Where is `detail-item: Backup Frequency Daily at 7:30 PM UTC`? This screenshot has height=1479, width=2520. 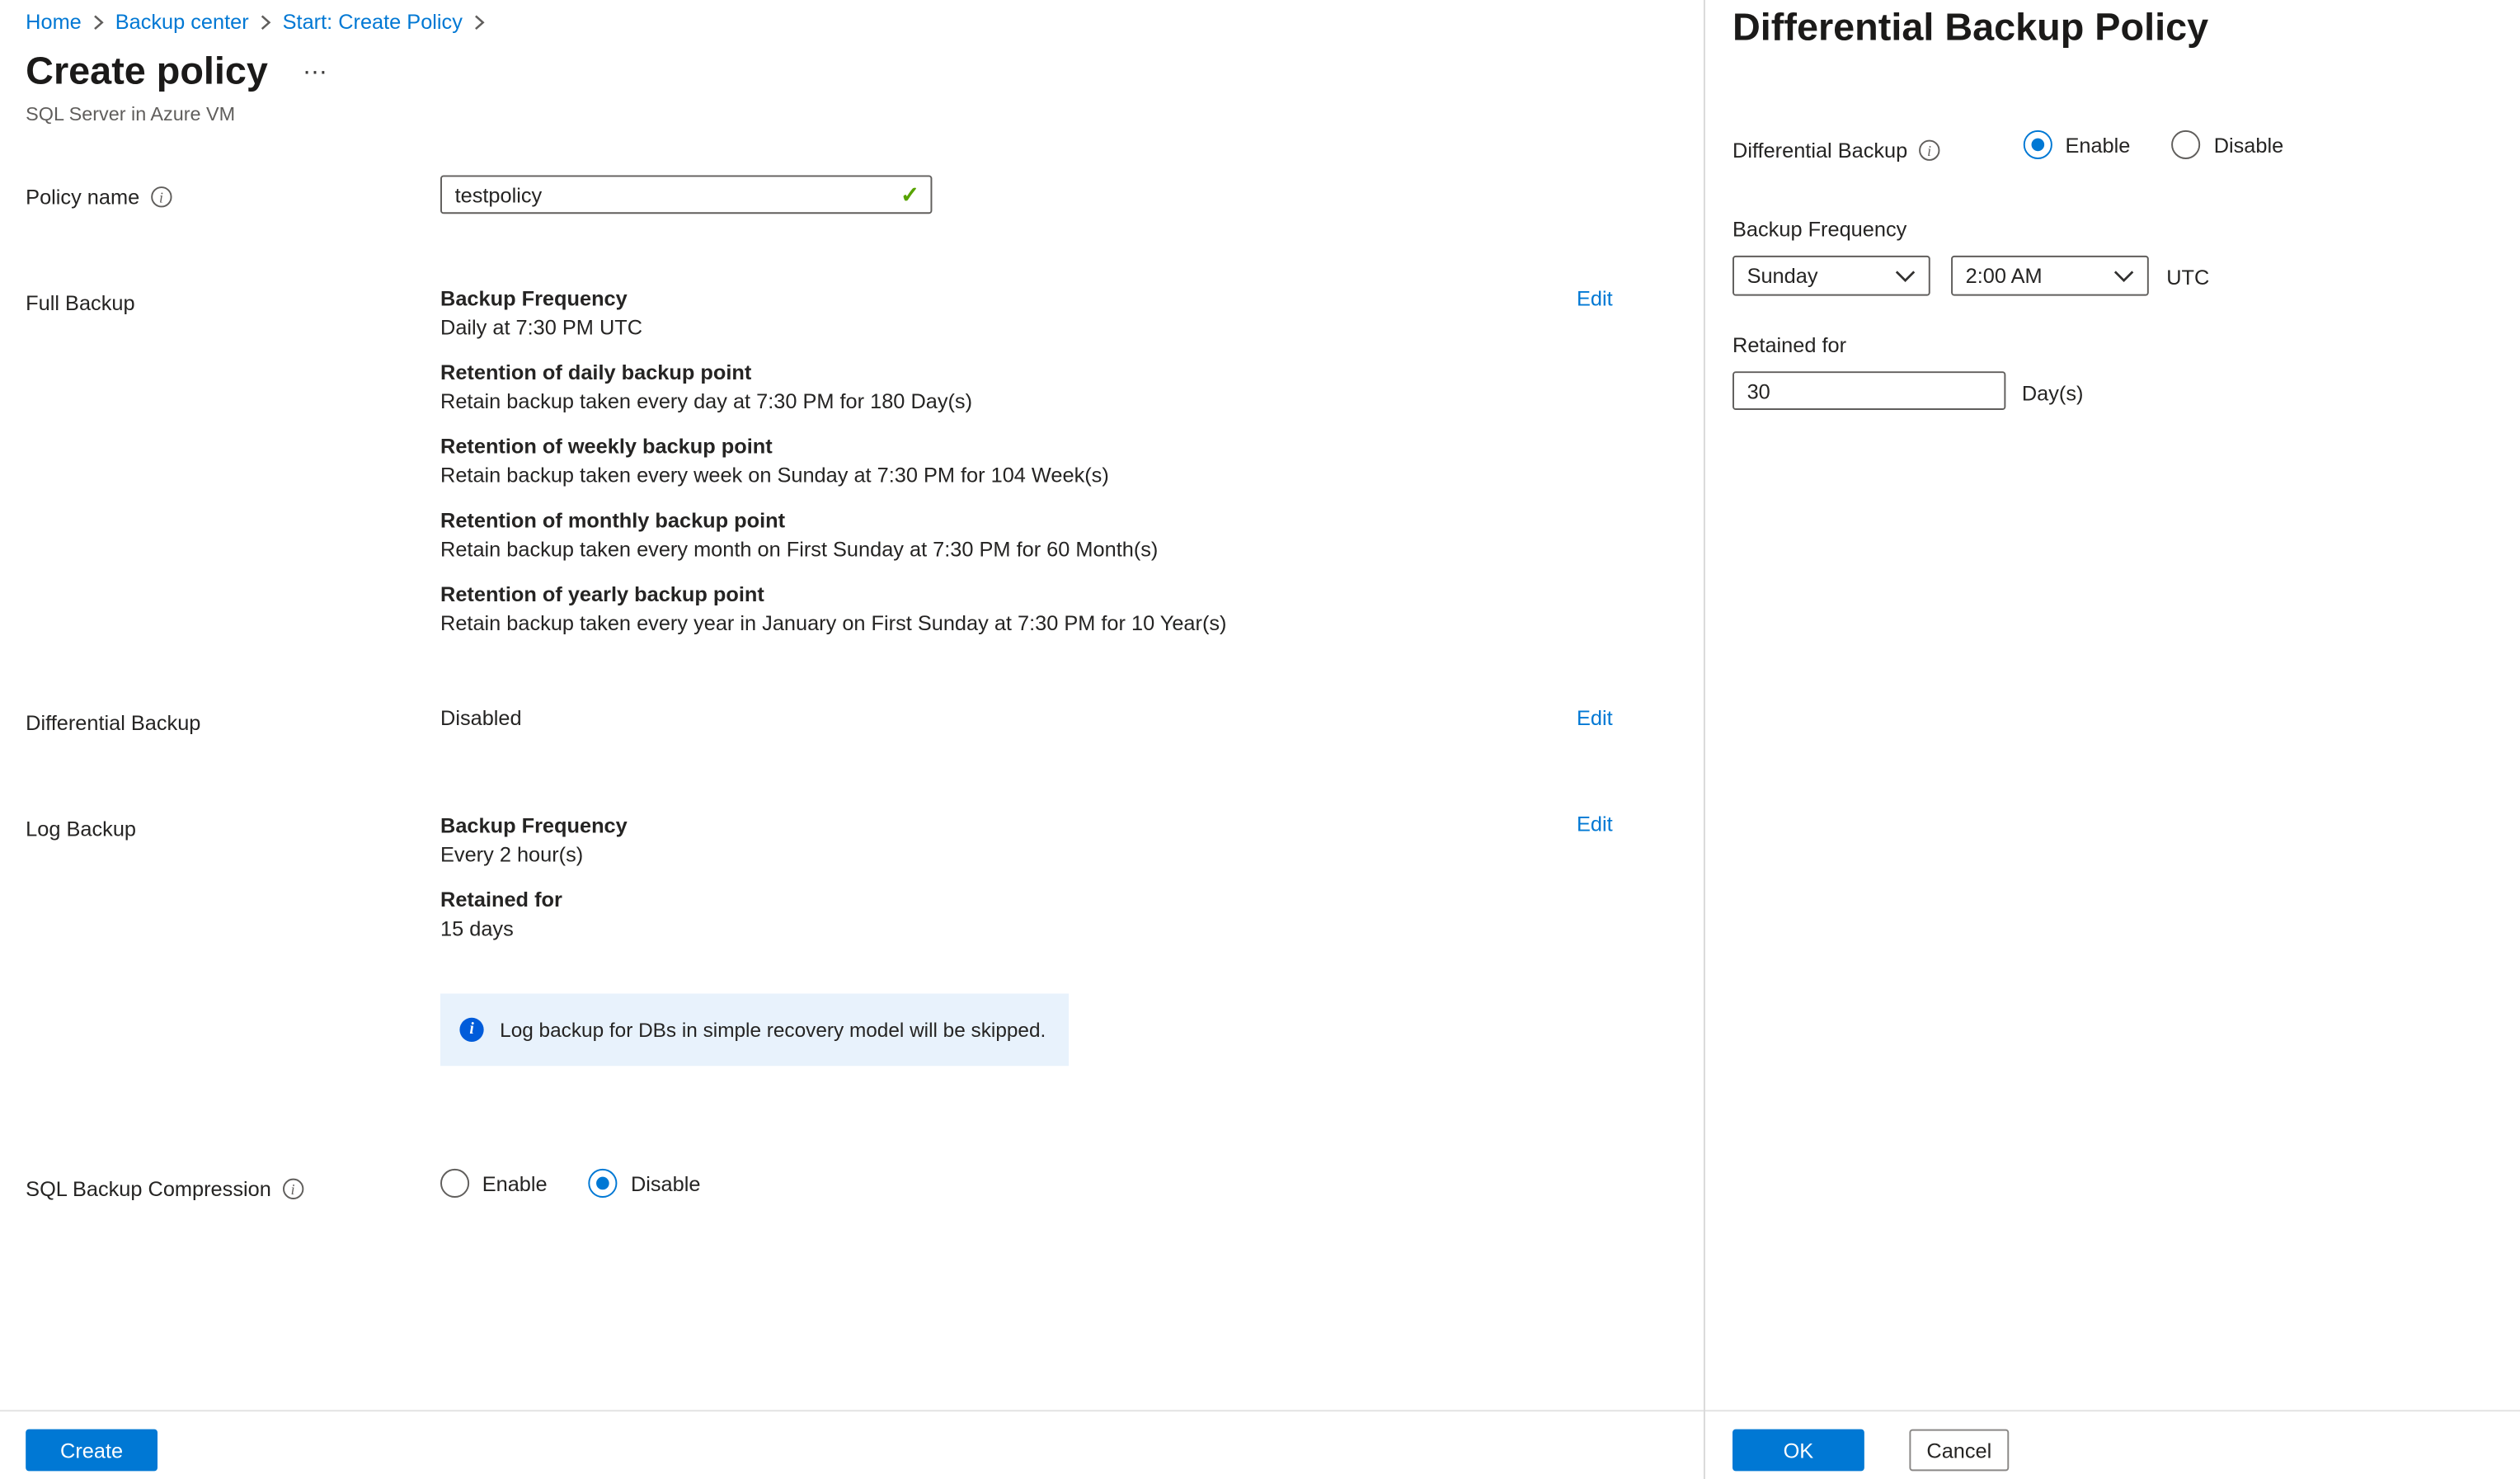
detail-item: Backup Frequency Daily at 7:30 PM UTC is located at coordinates (1002, 314).